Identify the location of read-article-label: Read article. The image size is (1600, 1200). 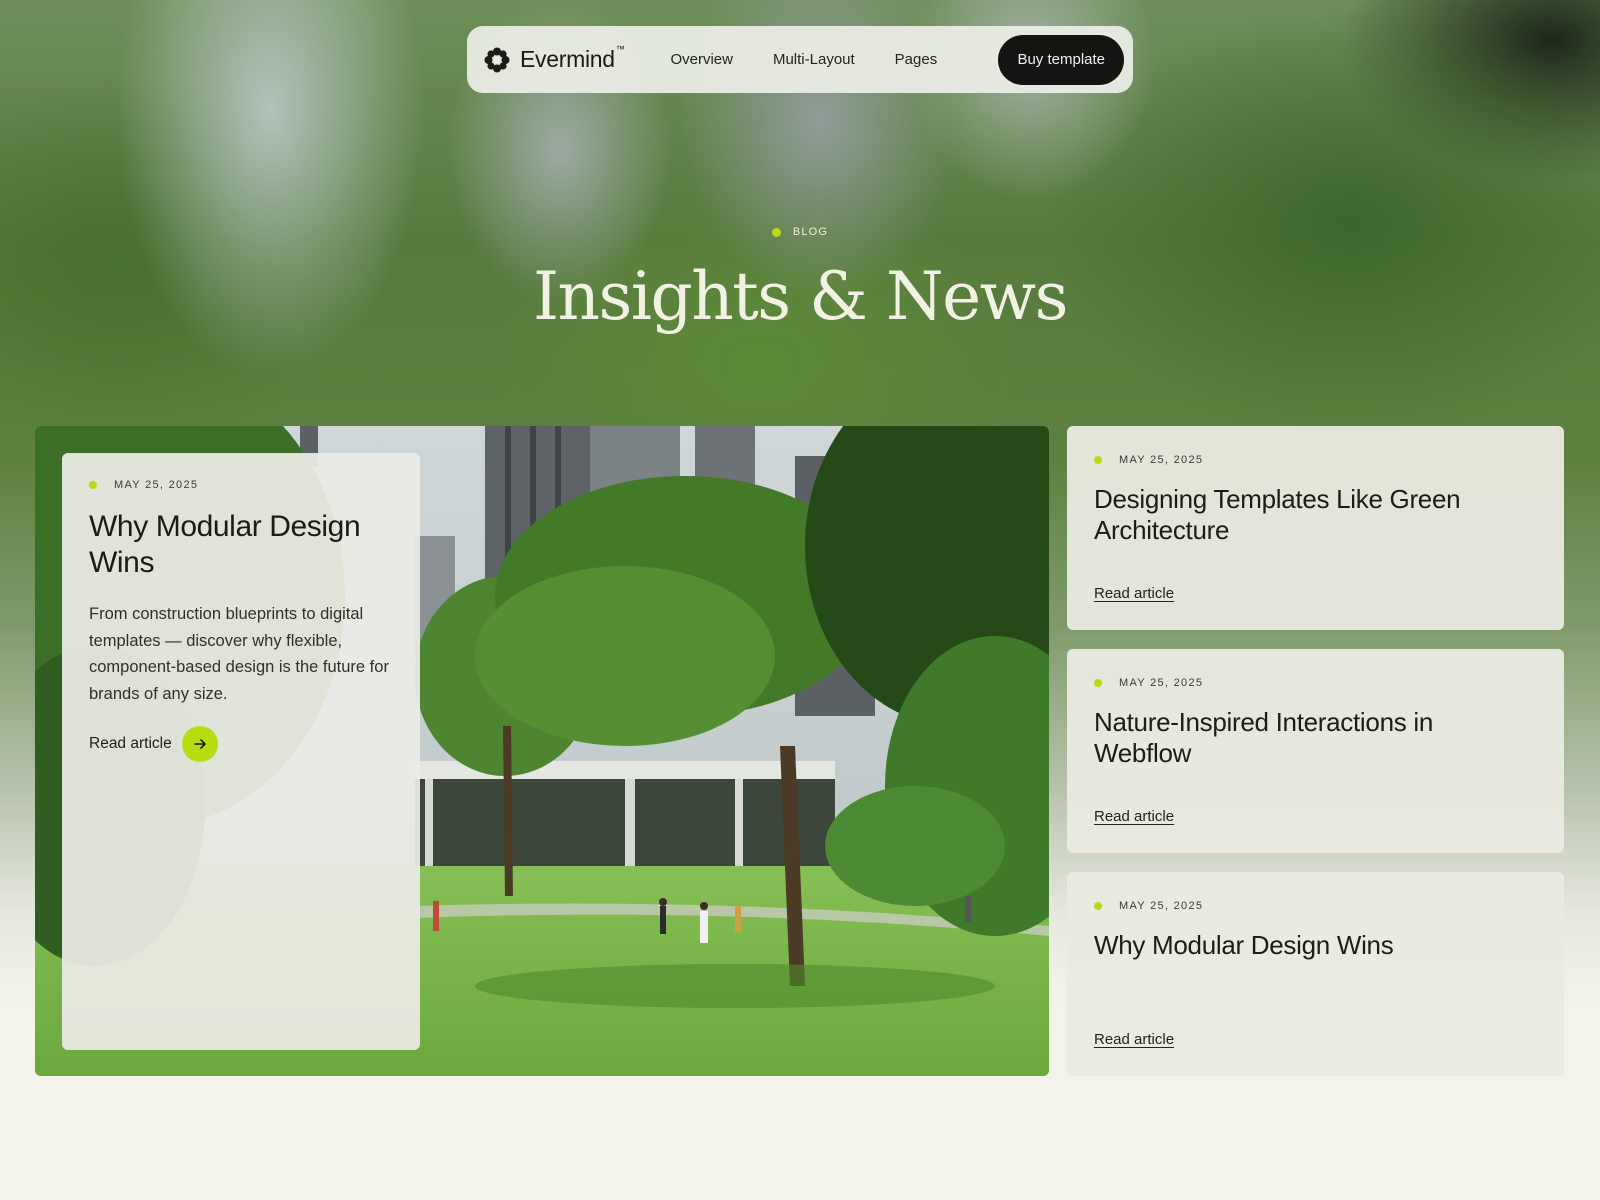
(130, 743).